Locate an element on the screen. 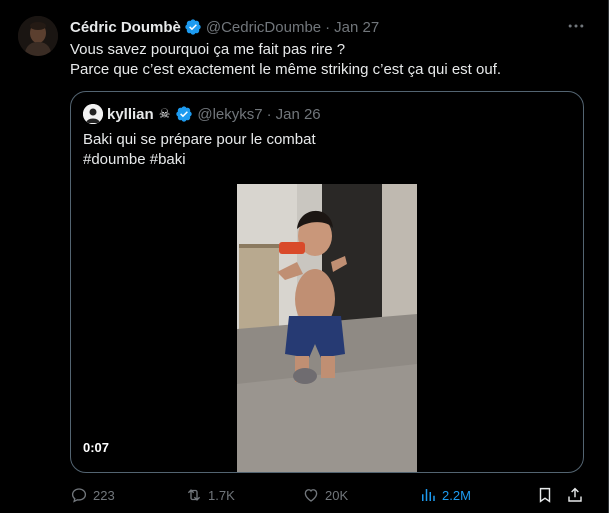 The height and width of the screenshot is (513, 609). quoted-author-name: kyllian is located at coordinates (130, 114).